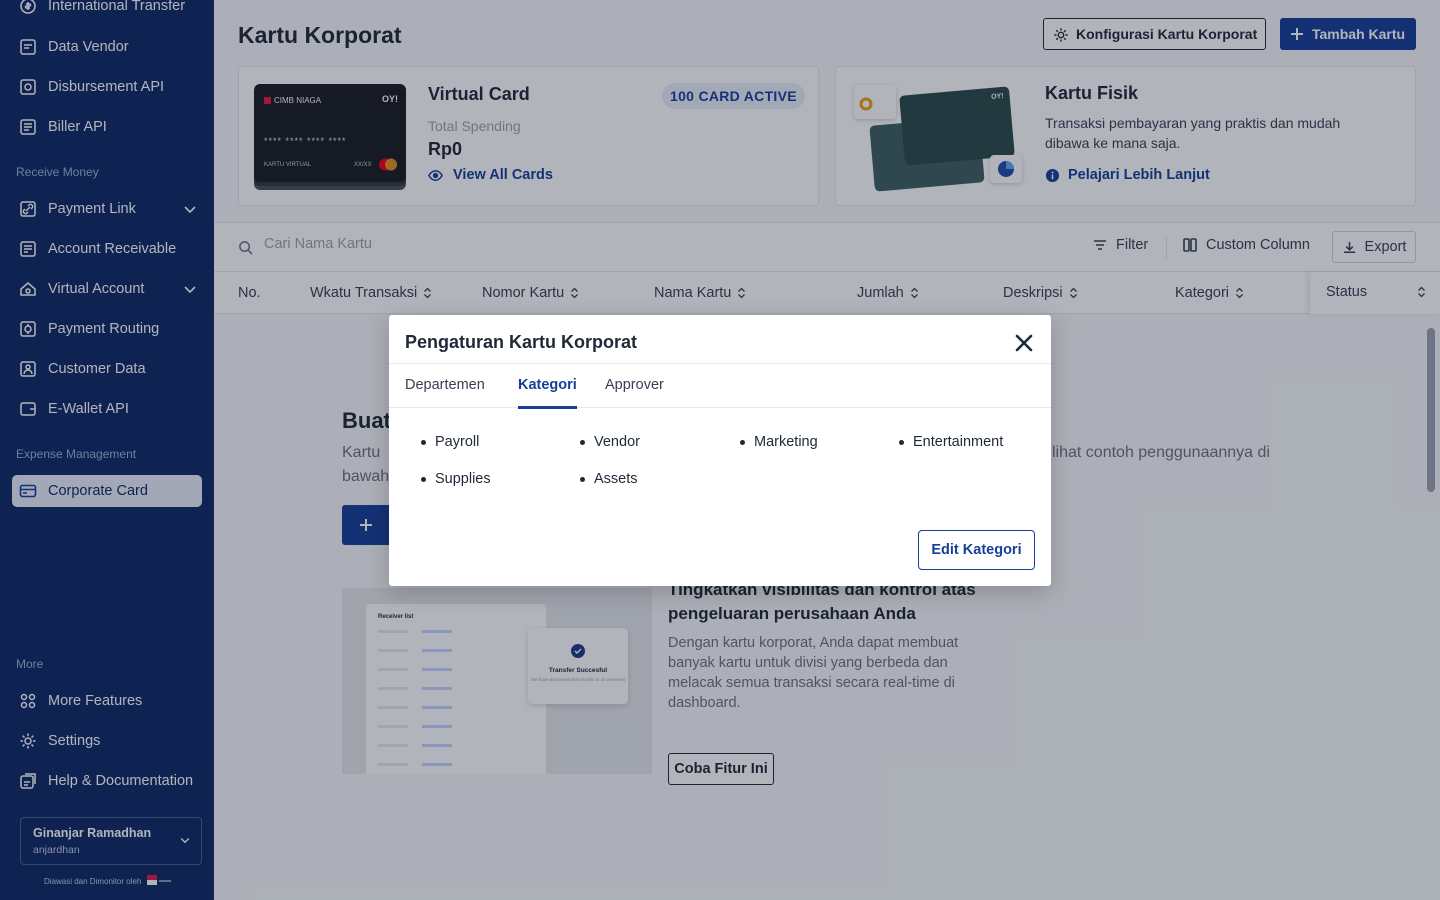  I want to click on category-item: Payroll, so click(450, 442).